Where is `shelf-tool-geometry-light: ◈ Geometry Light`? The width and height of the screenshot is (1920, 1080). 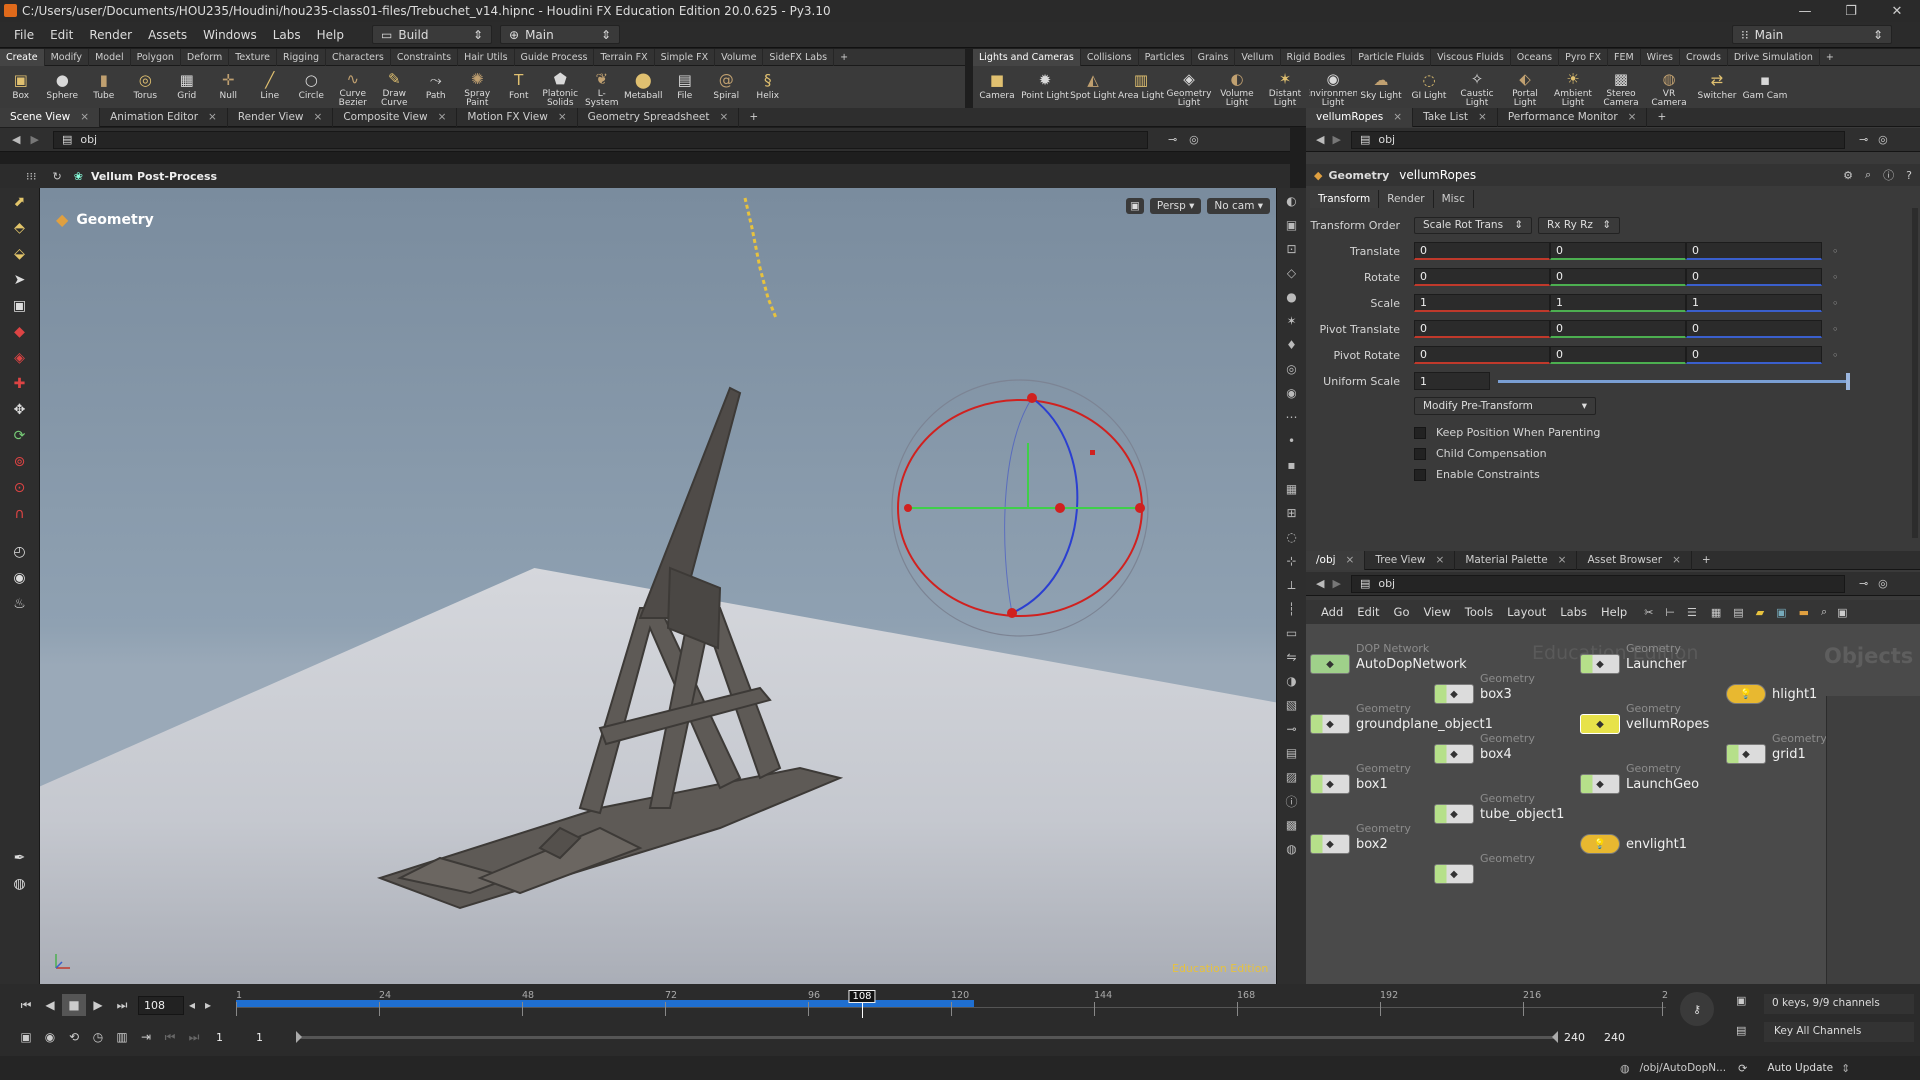 shelf-tool-geometry-light: ◈ Geometry Light is located at coordinates (1189, 87).